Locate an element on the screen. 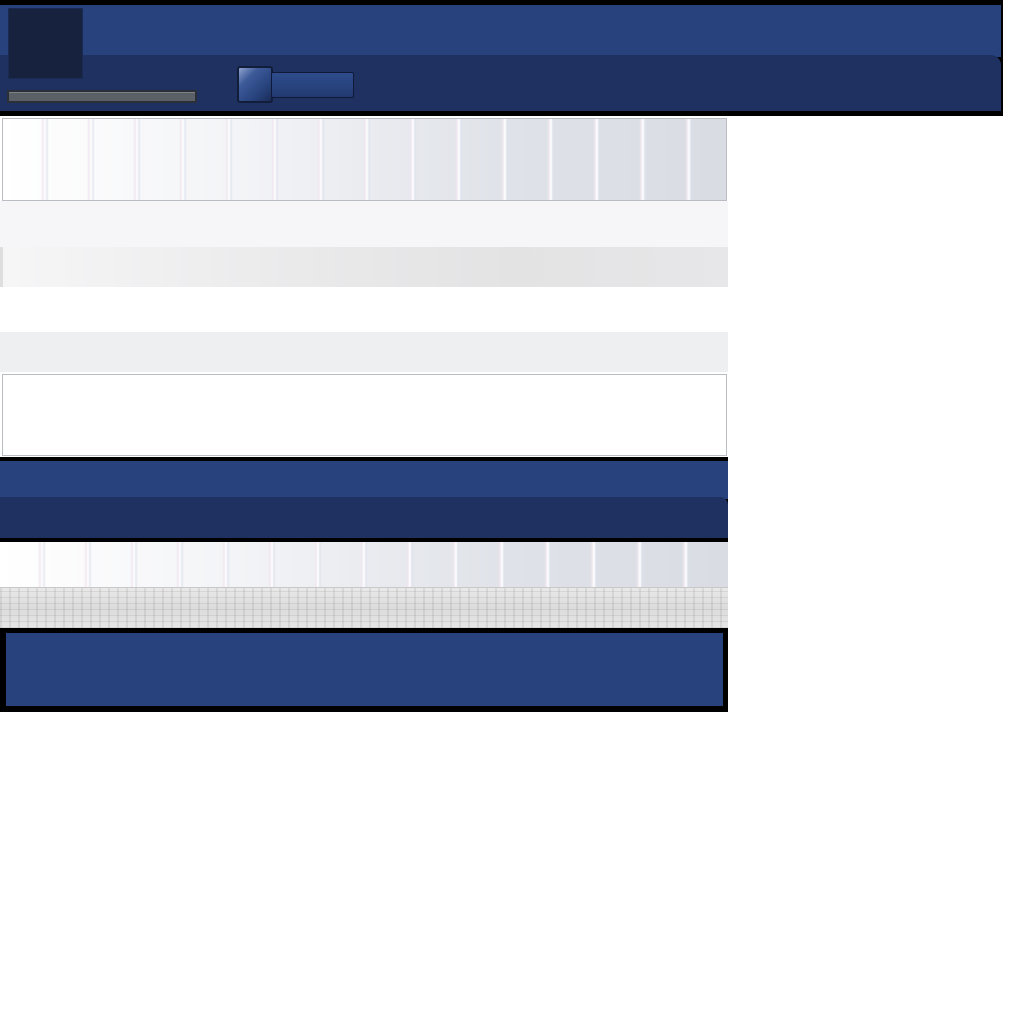 This screenshot has width=1024, height=1024. logo-placeholder-icon is located at coordinates (45, 43).